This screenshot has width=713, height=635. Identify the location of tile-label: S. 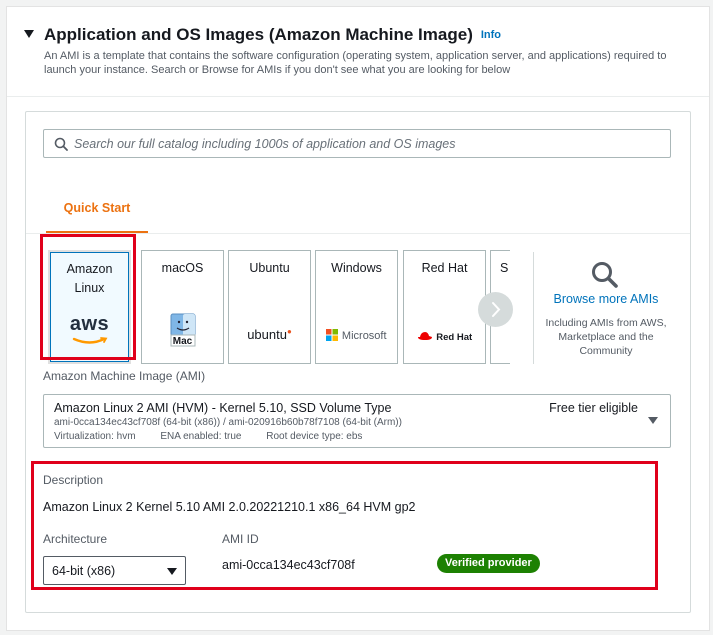
(500, 268).